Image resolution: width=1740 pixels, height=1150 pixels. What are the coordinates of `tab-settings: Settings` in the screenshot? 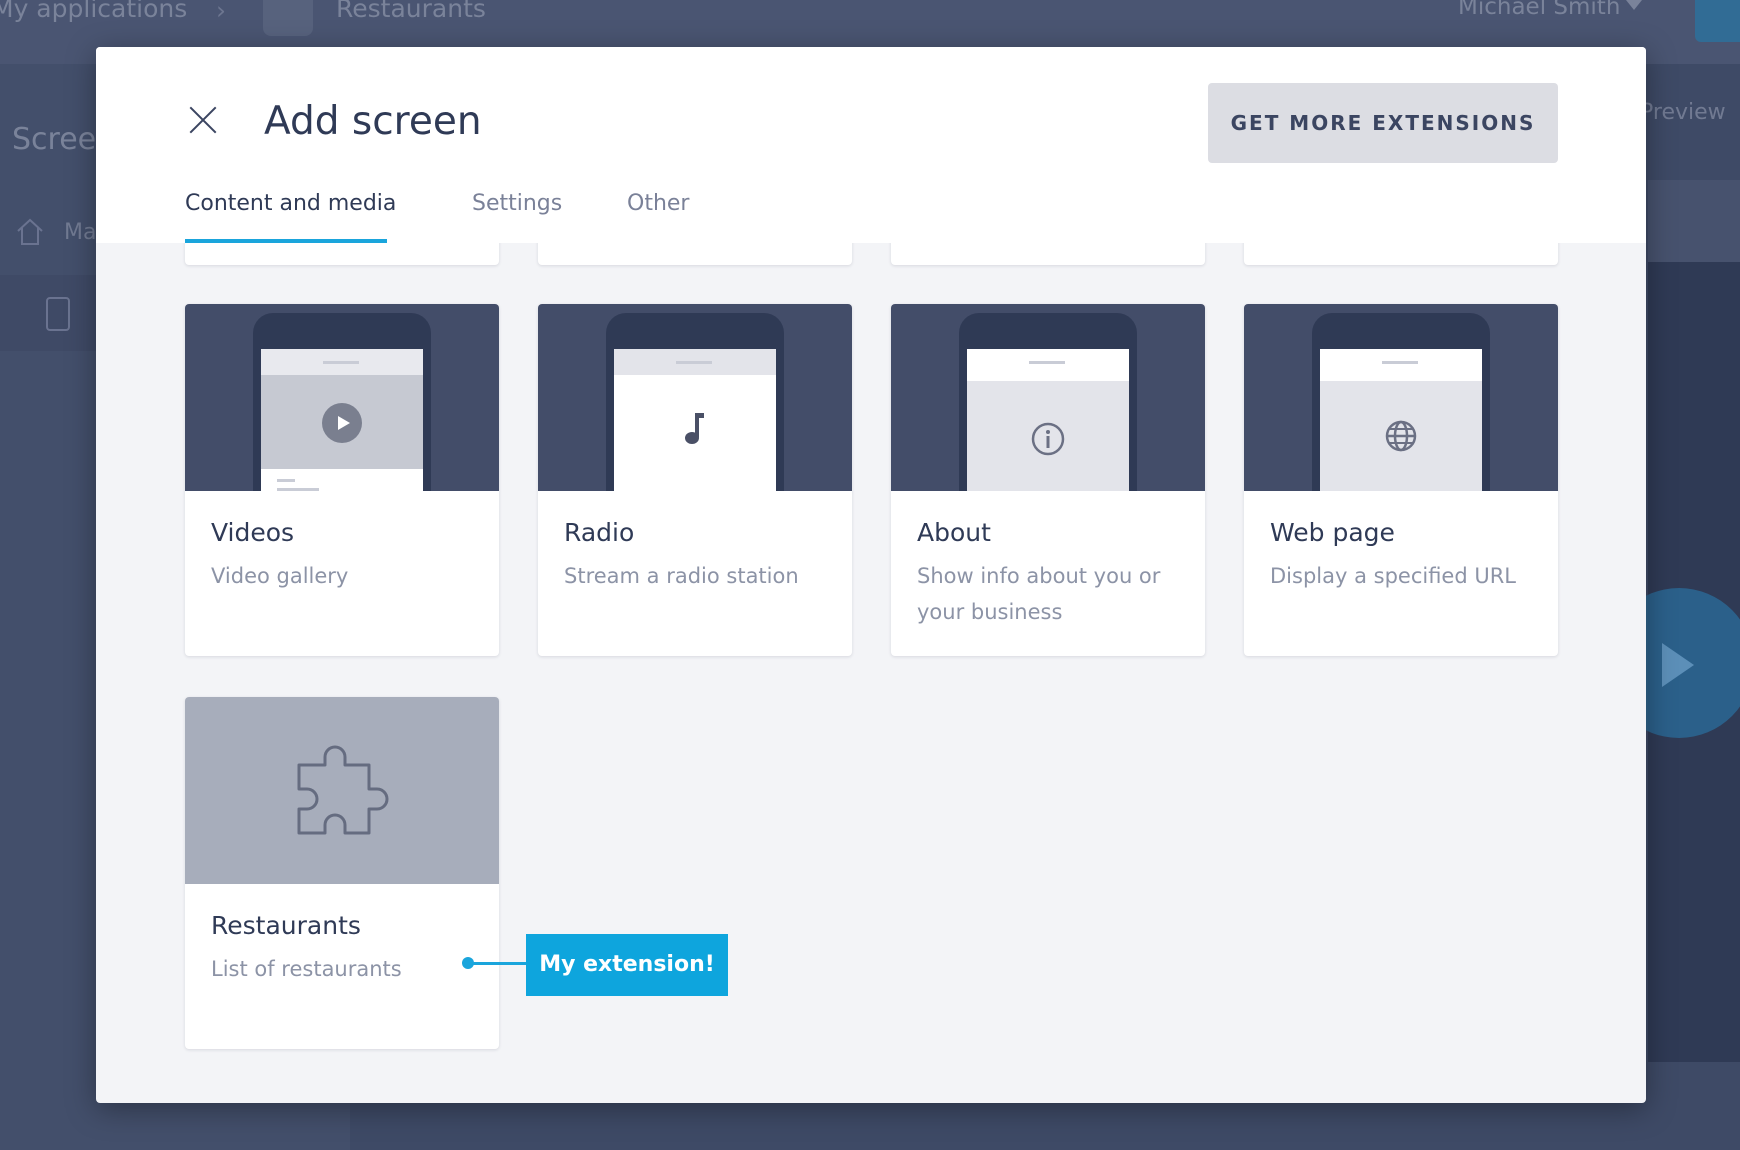 It's located at (517, 203).